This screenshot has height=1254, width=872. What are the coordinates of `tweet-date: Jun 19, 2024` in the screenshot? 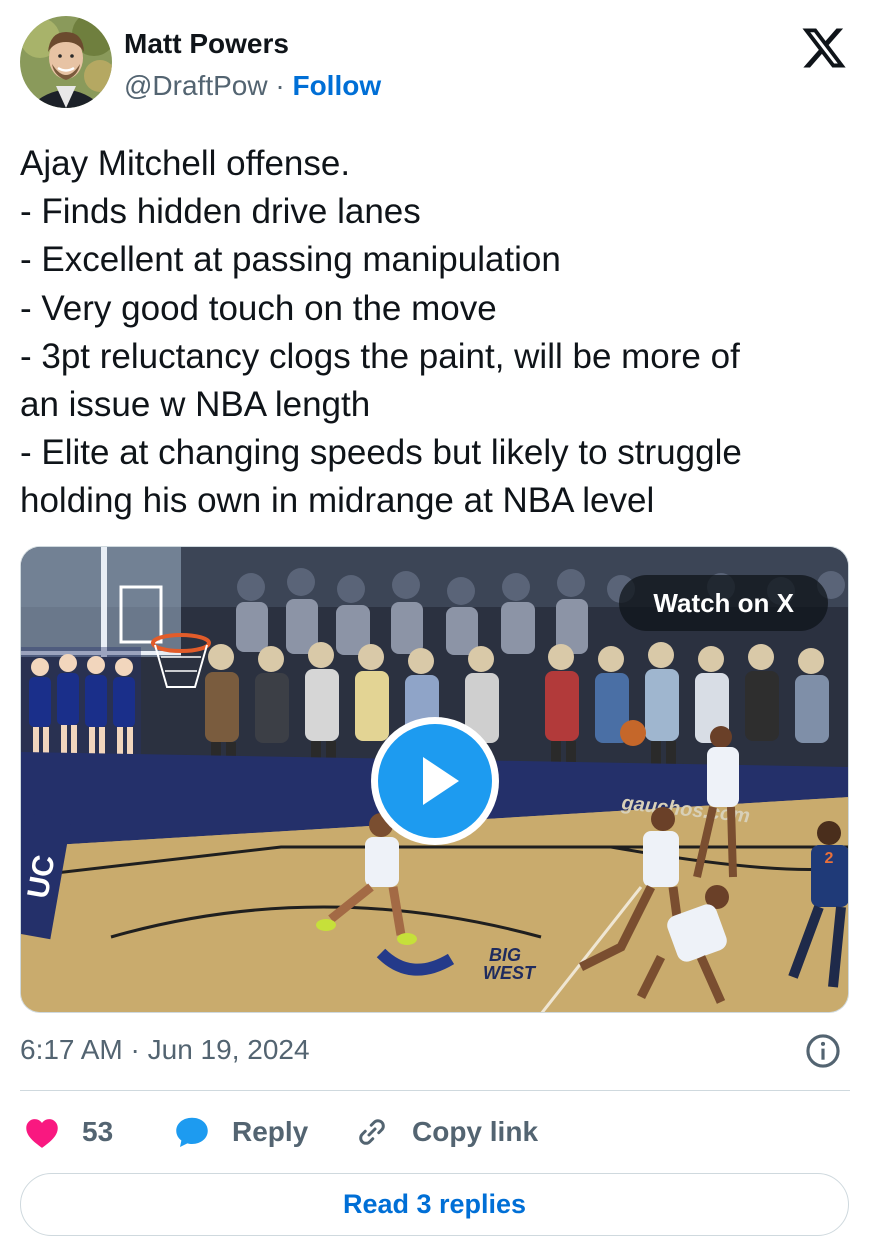 It's located at (228, 1049).